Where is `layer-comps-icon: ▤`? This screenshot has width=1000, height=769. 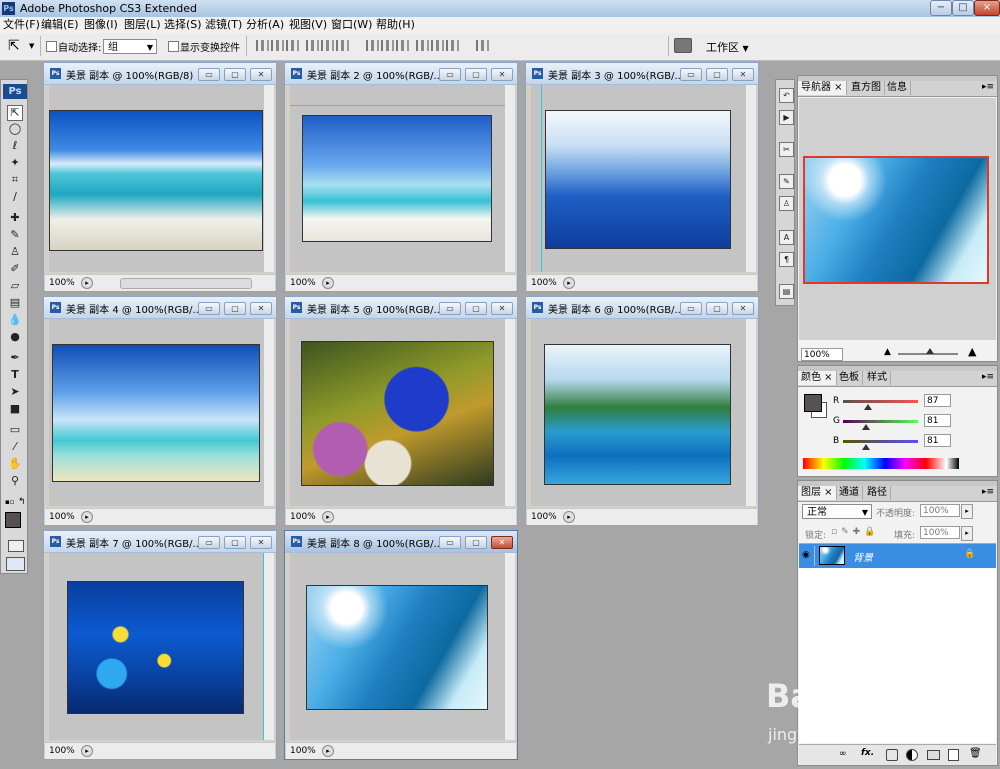
layer-comps-icon: ▤ is located at coordinates (786, 291).